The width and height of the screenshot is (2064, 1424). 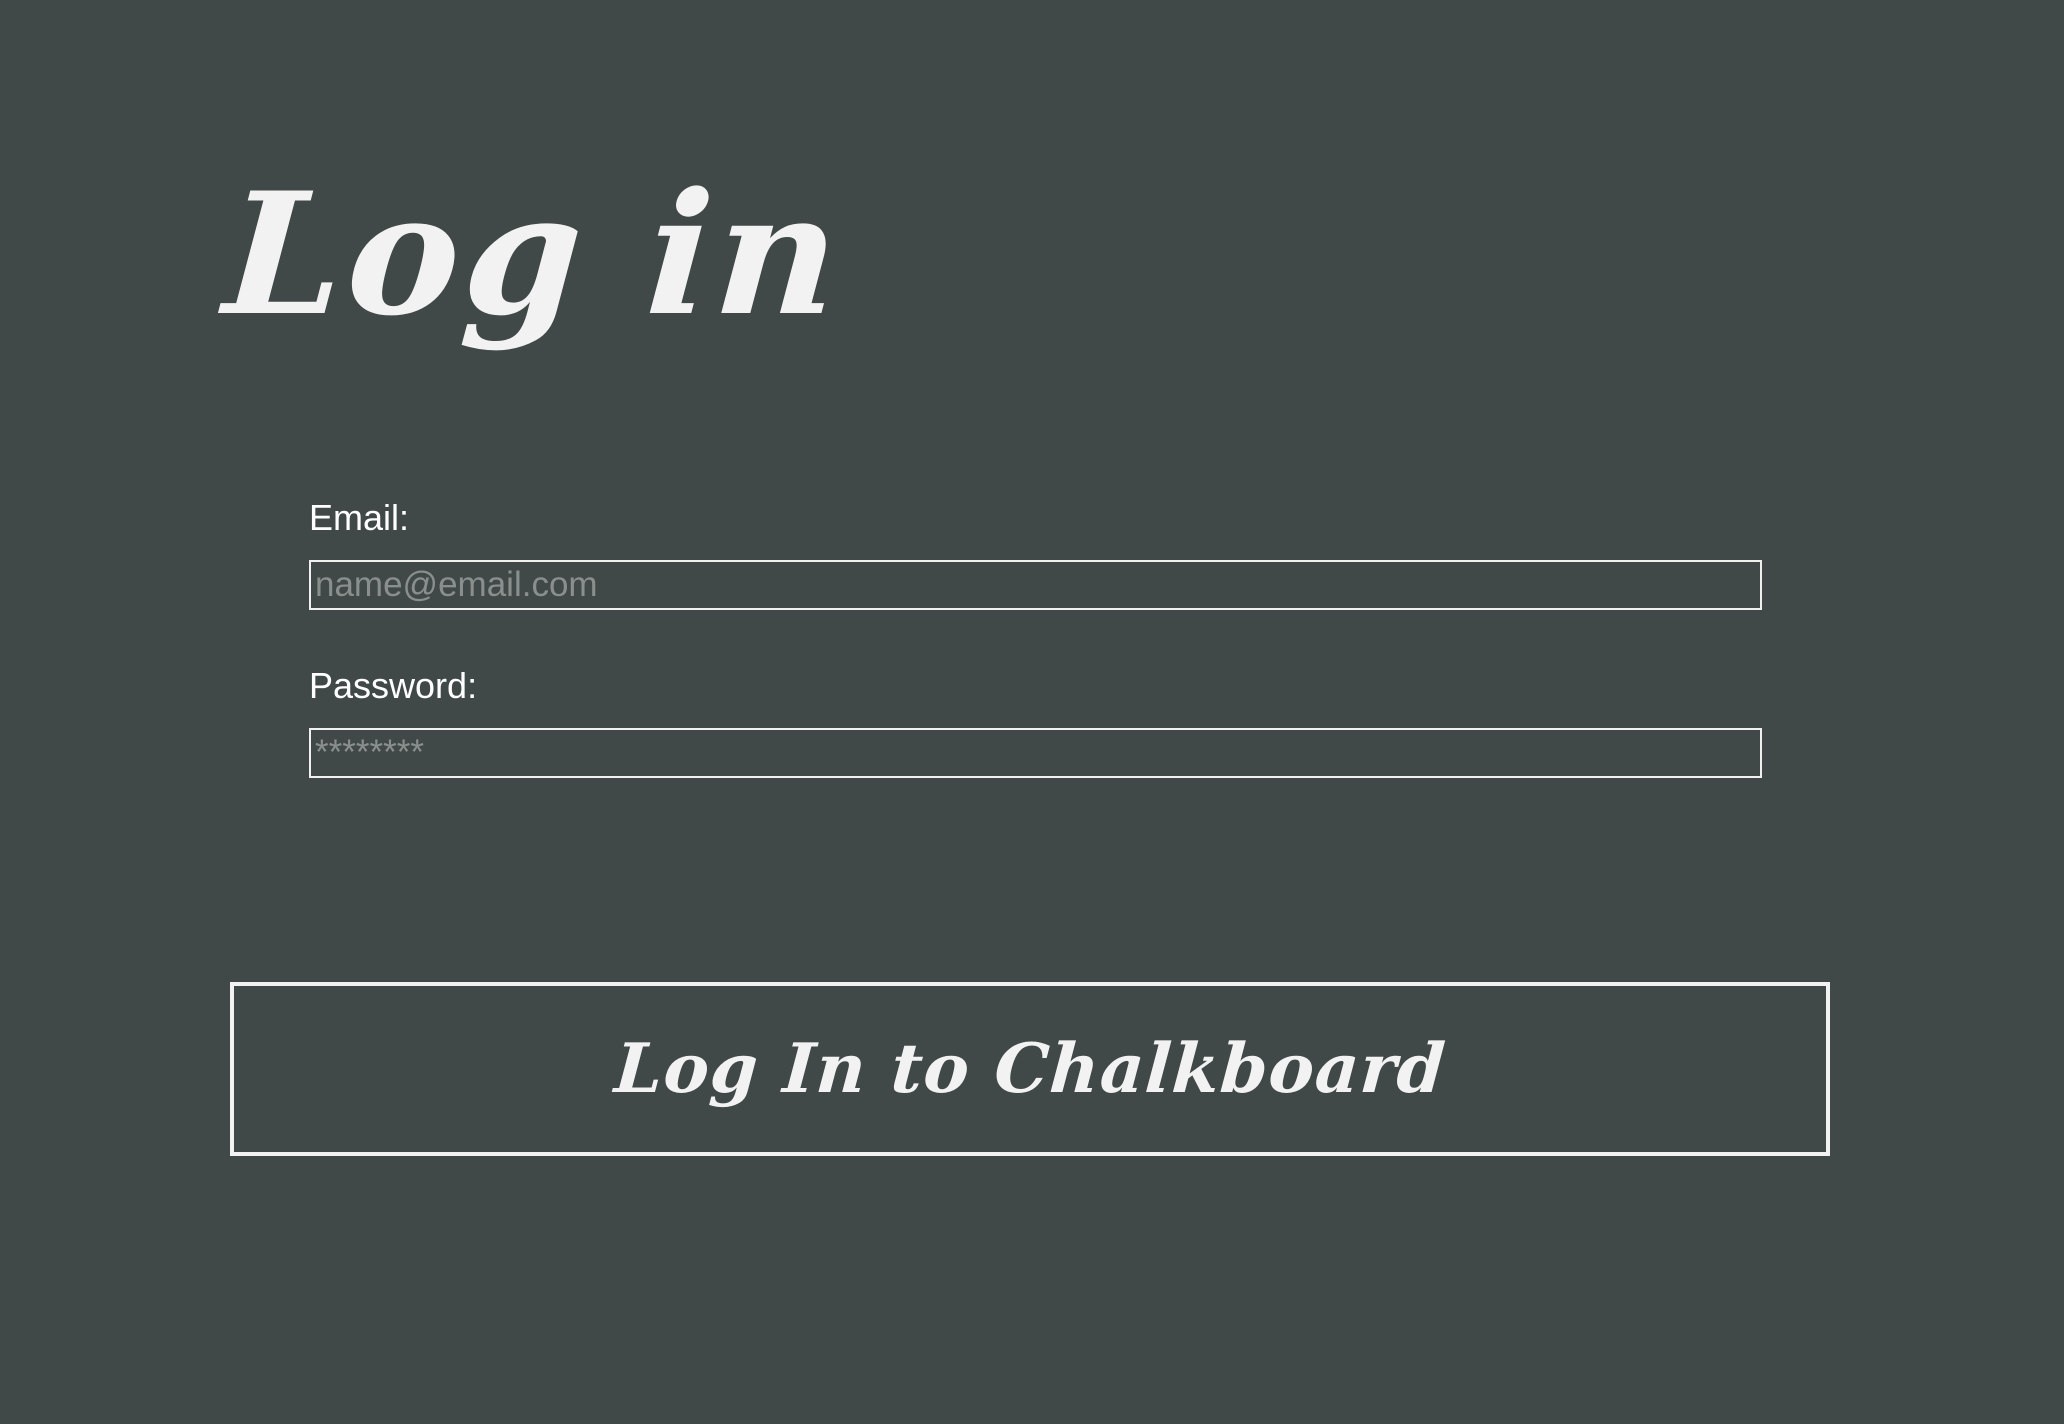 I want to click on password-field, so click(x=1035, y=753).